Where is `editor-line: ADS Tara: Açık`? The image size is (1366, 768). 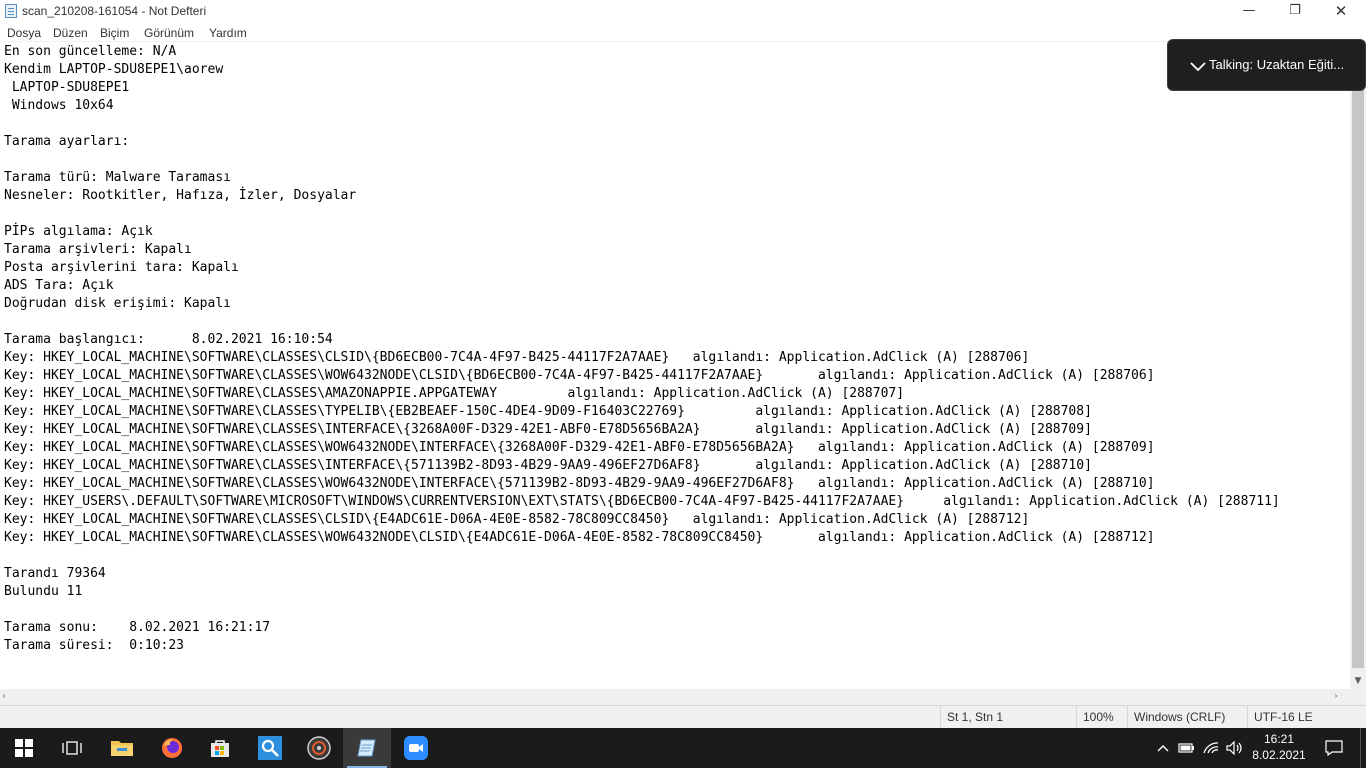
editor-line: ADS Tara: Açık is located at coordinates (59, 285).